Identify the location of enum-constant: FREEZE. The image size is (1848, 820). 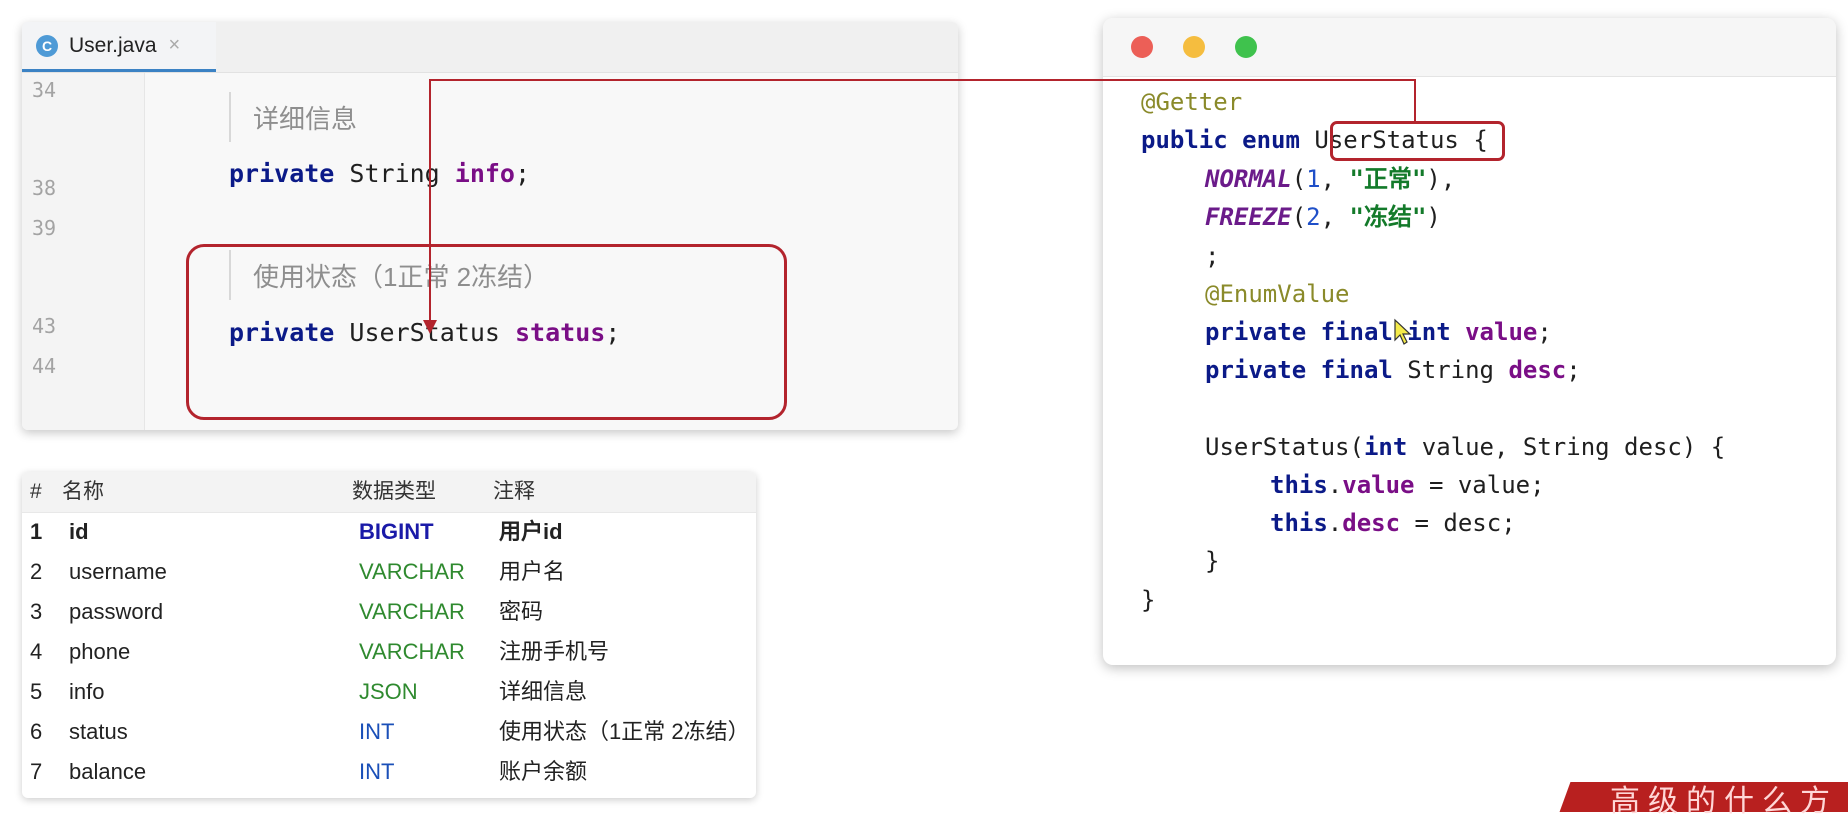
(1248, 217).